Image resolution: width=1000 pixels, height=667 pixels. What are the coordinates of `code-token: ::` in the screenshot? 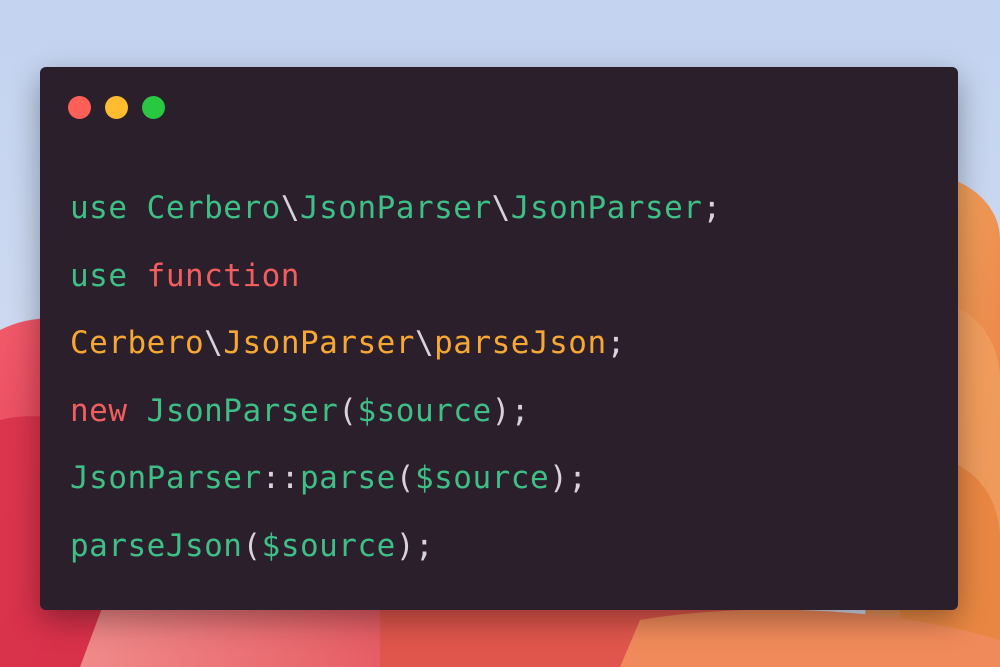 It's located at (280, 478).